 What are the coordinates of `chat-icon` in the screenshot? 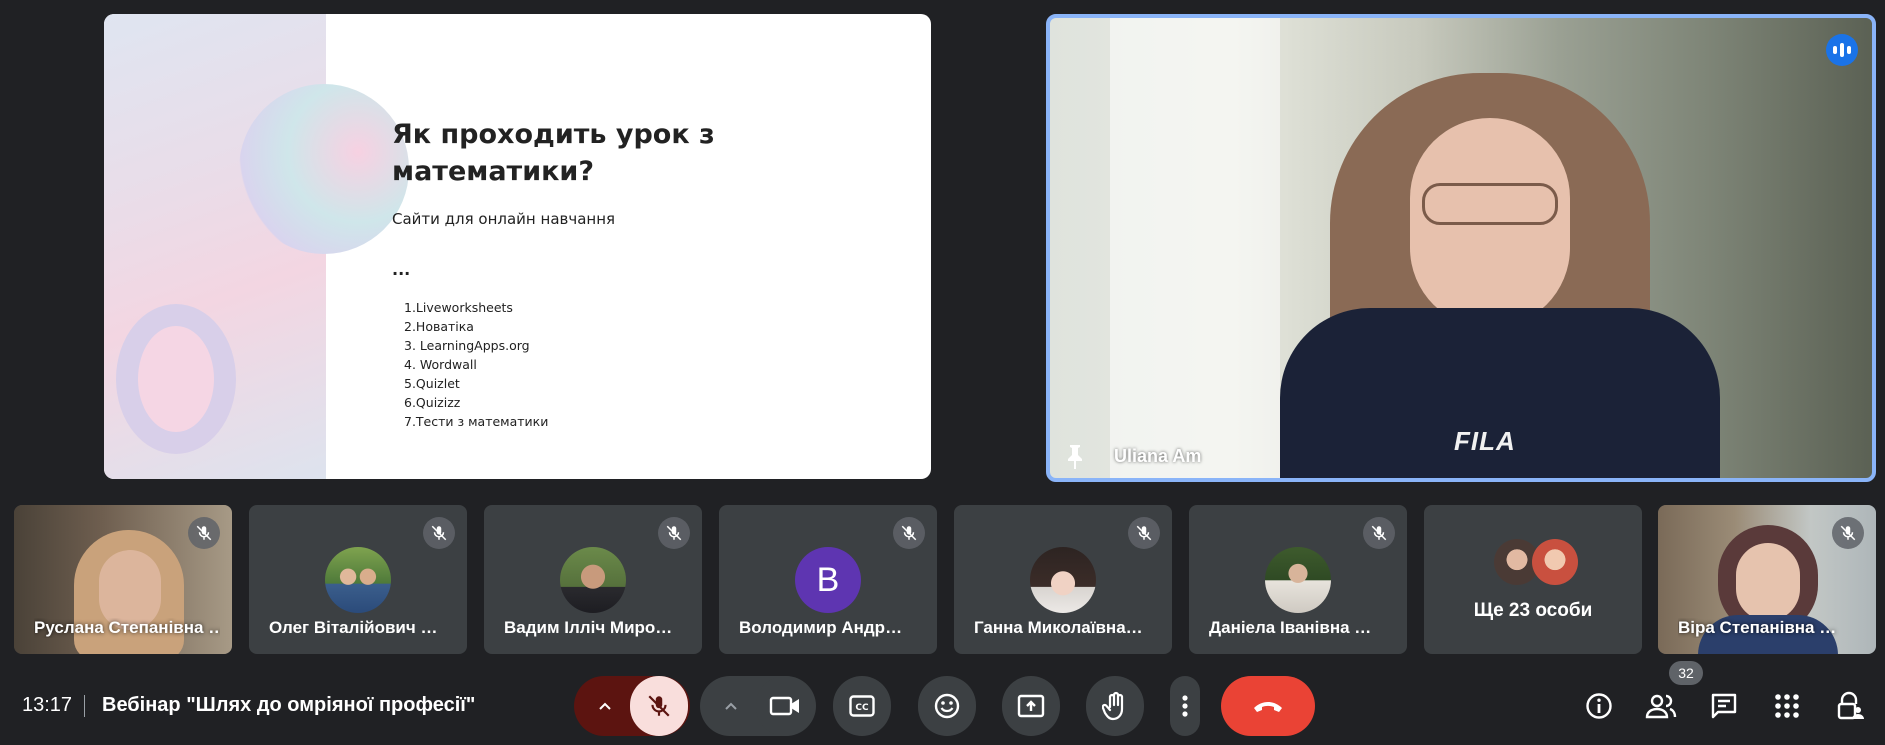 It's located at (1724, 706).